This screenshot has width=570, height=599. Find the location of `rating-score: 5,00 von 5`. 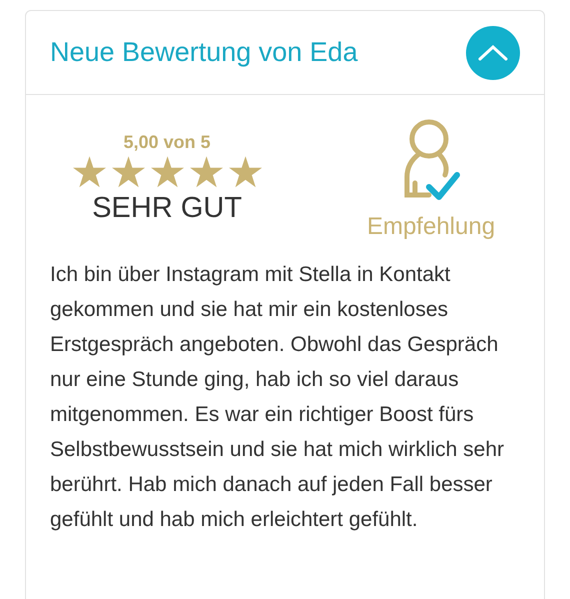

rating-score: 5,00 von 5 is located at coordinates (167, 142).